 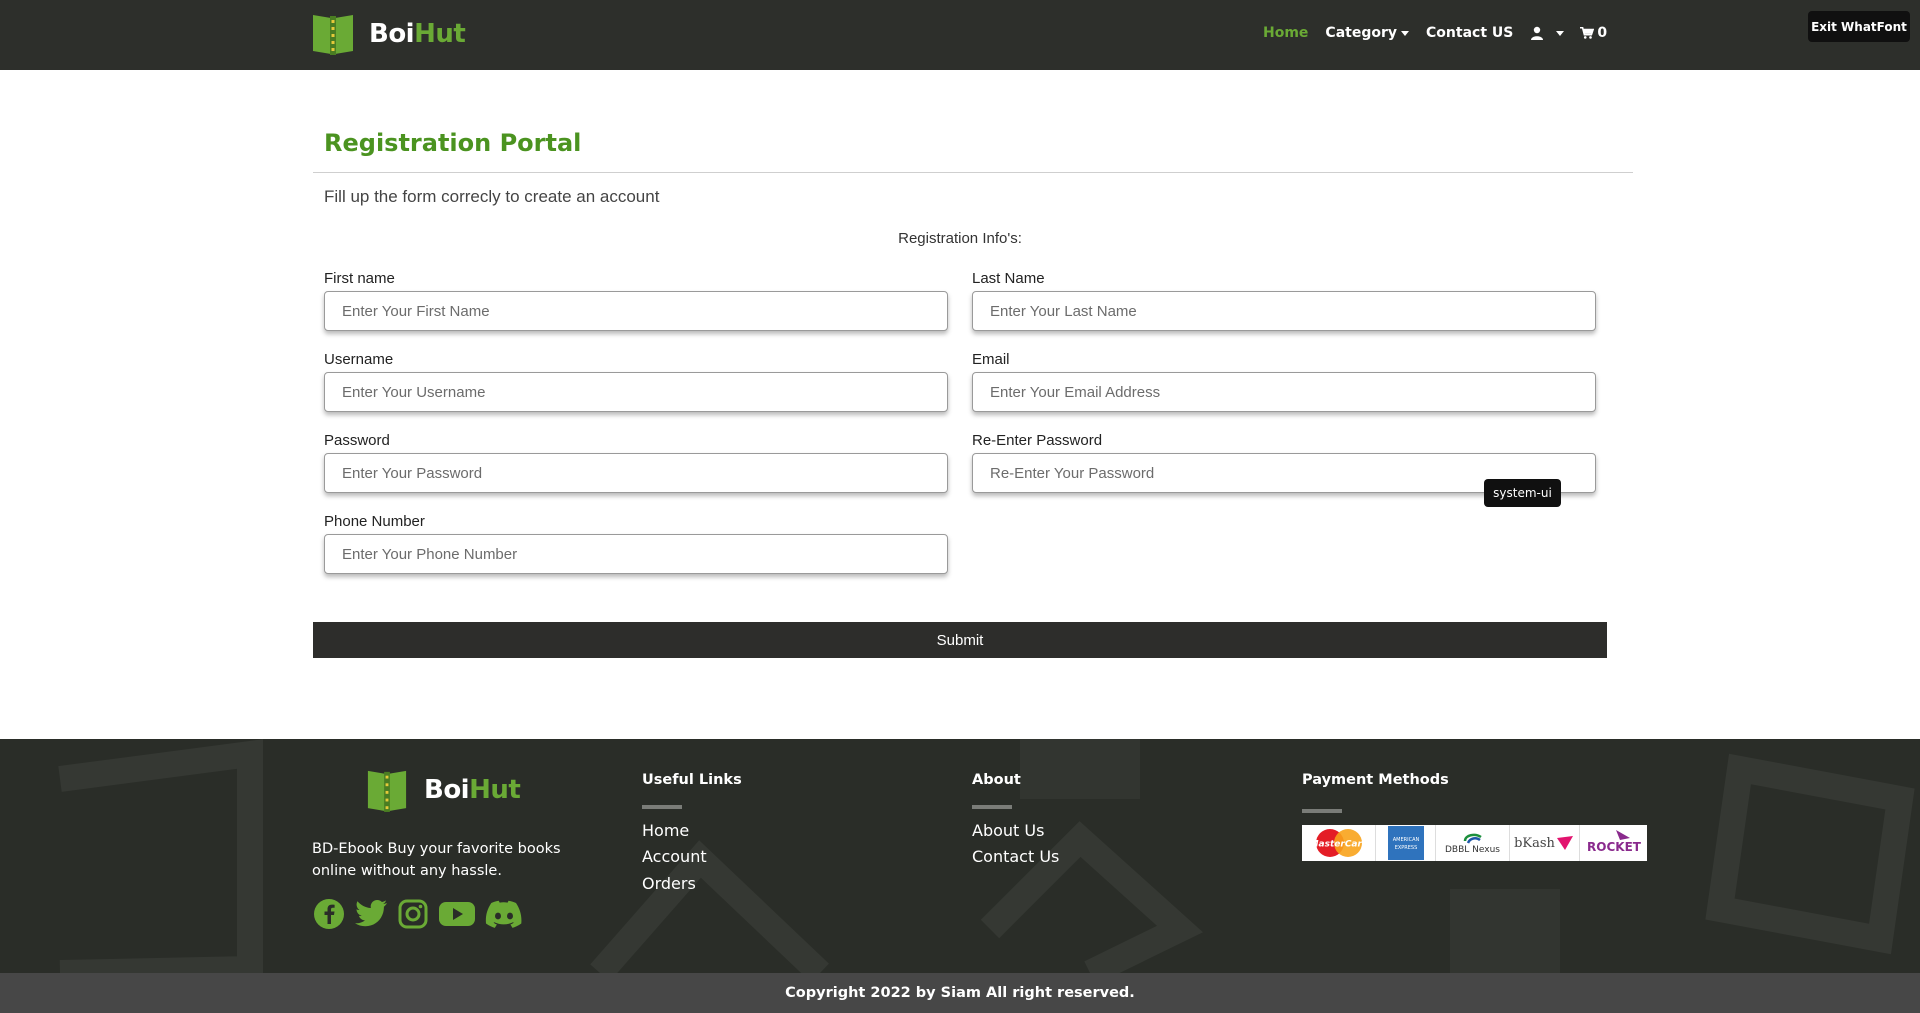 What do you see at coordinates (662, 807) in the screenshot?
I see `useful-links-divider` at bounding box center [662, 807].